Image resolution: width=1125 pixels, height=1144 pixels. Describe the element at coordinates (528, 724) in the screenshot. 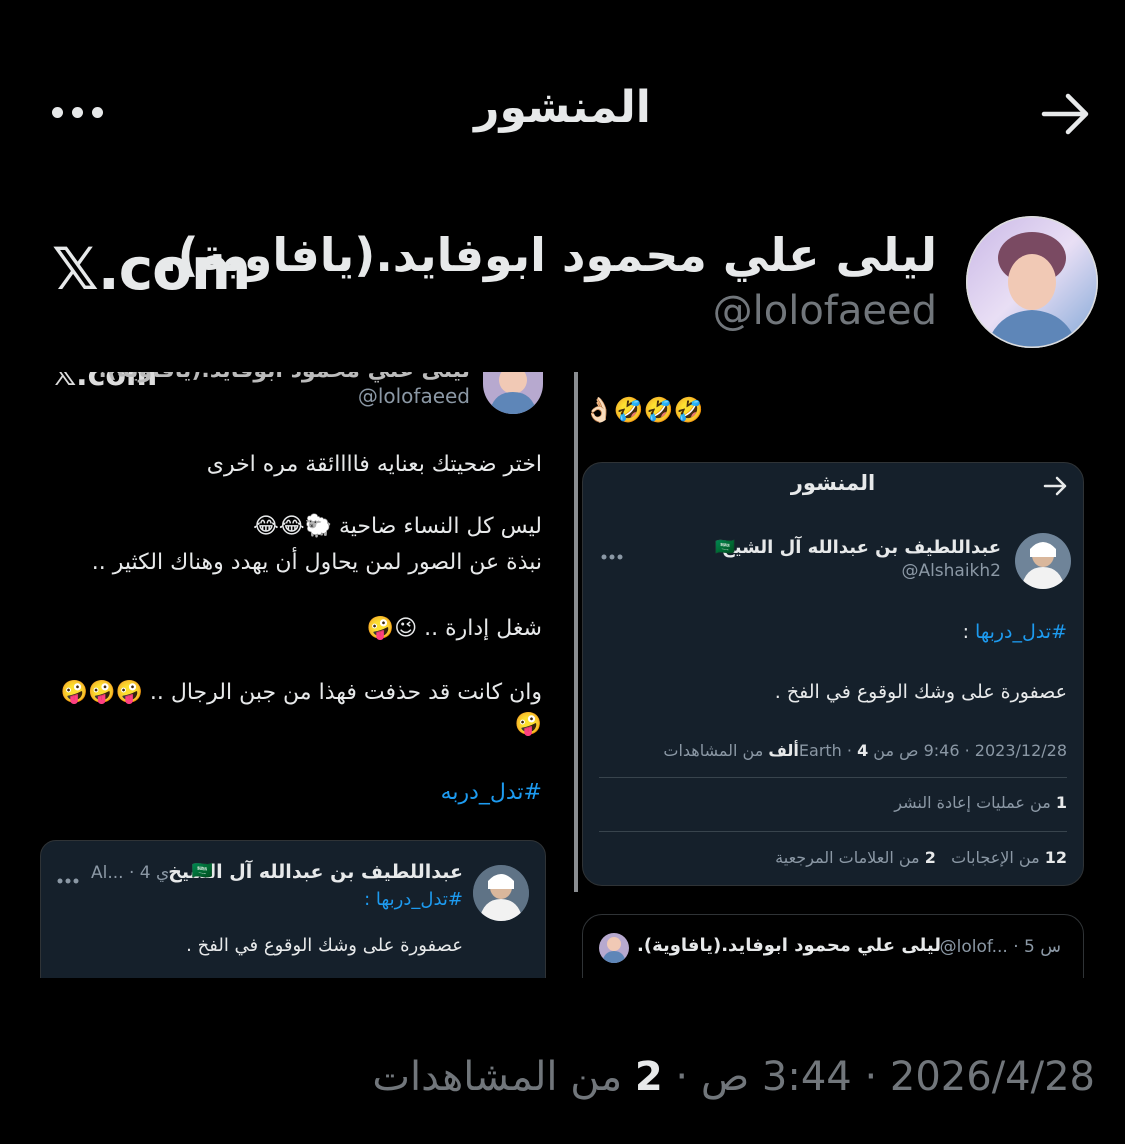

I see `left-line-6: 🤪` at that location.